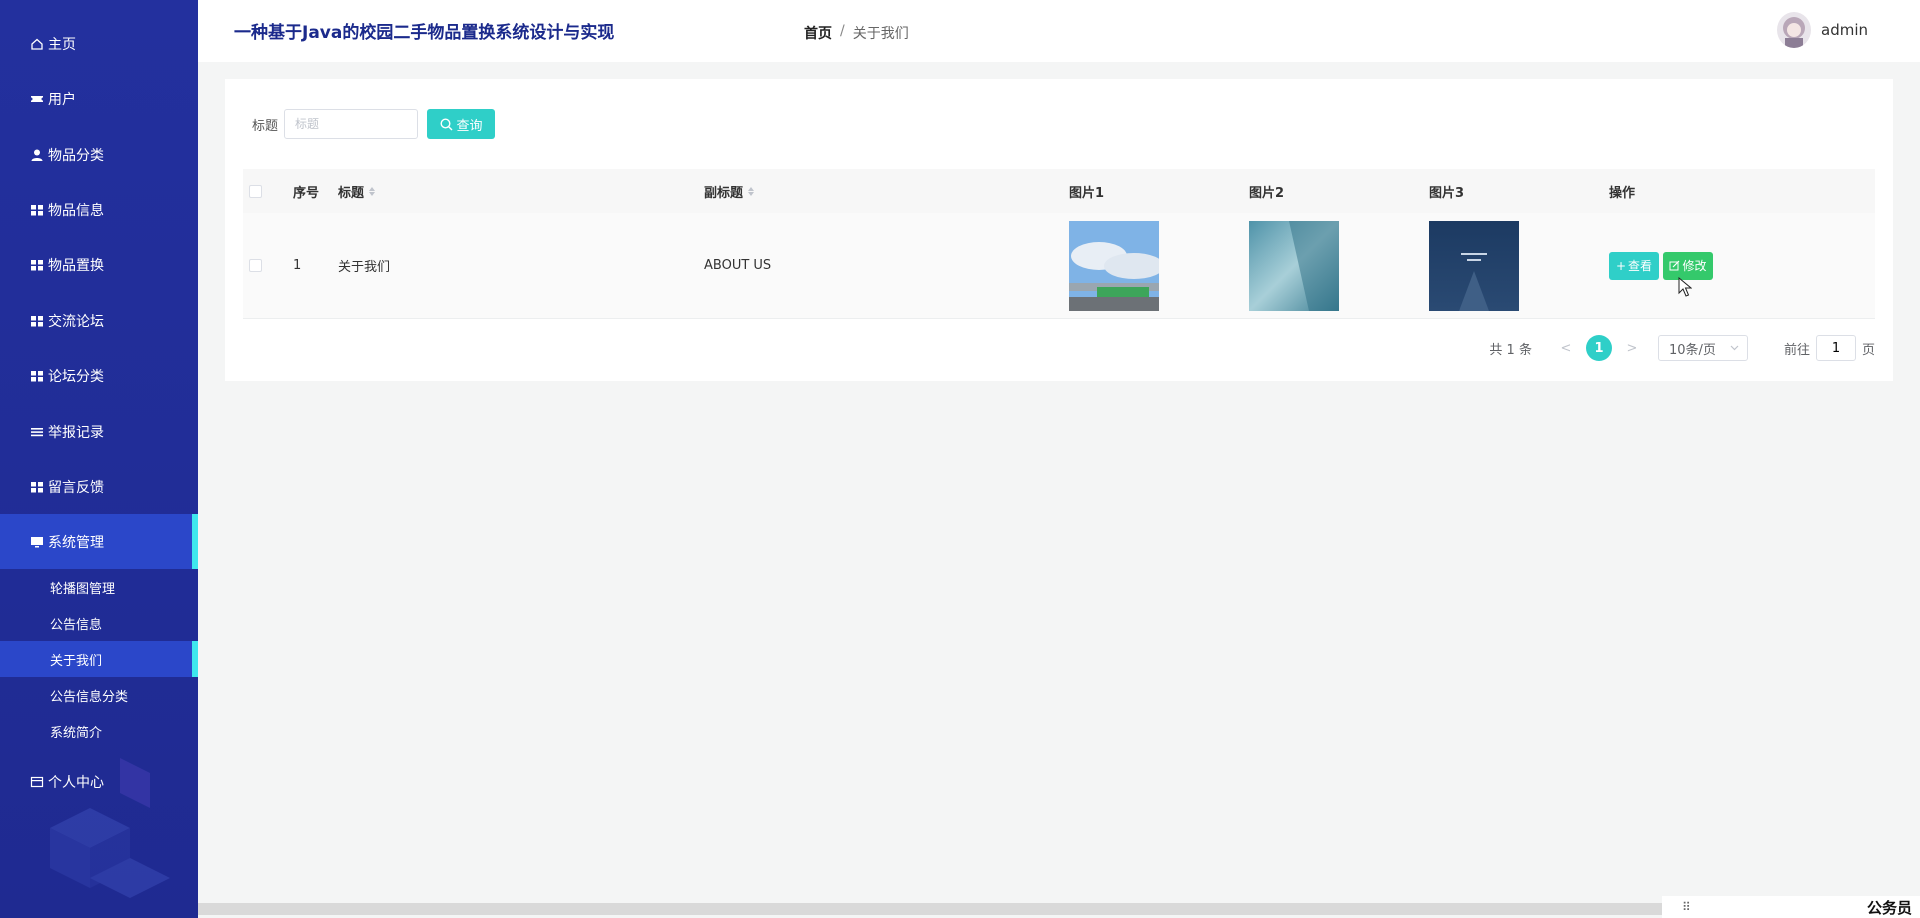 Image resolution: width=1920 pixels, height=918 pixels. Describe the element at coordinates (99, 320) in the screenshot. I see `sidebar-item-forum: 交流论坛` at that location.